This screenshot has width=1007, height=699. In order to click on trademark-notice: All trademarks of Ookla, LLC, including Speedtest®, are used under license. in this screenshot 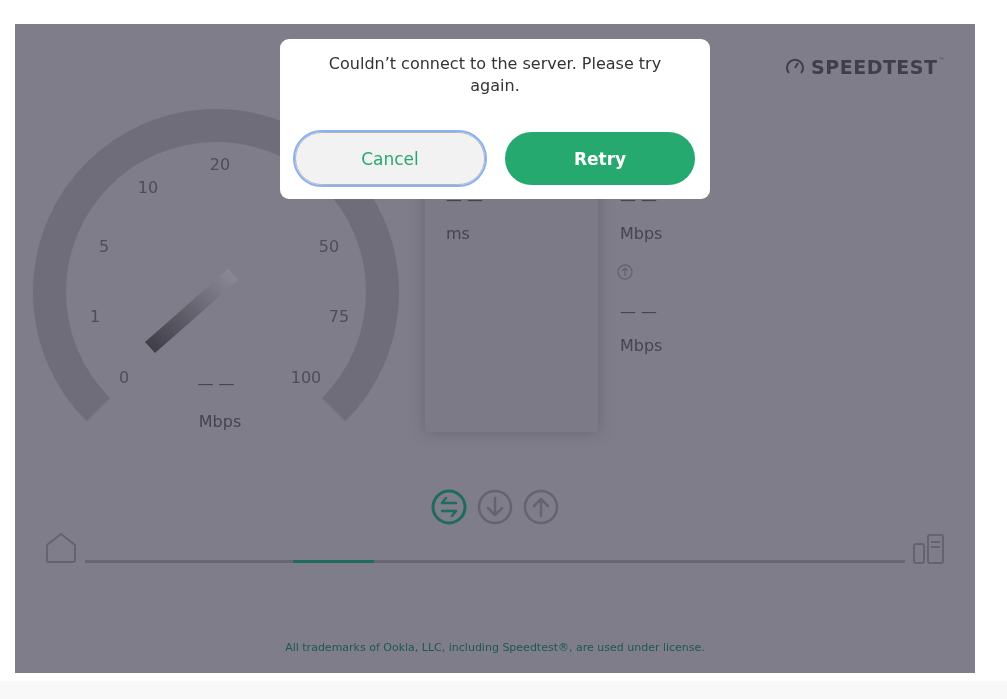, I will do `click(495, 647)`.